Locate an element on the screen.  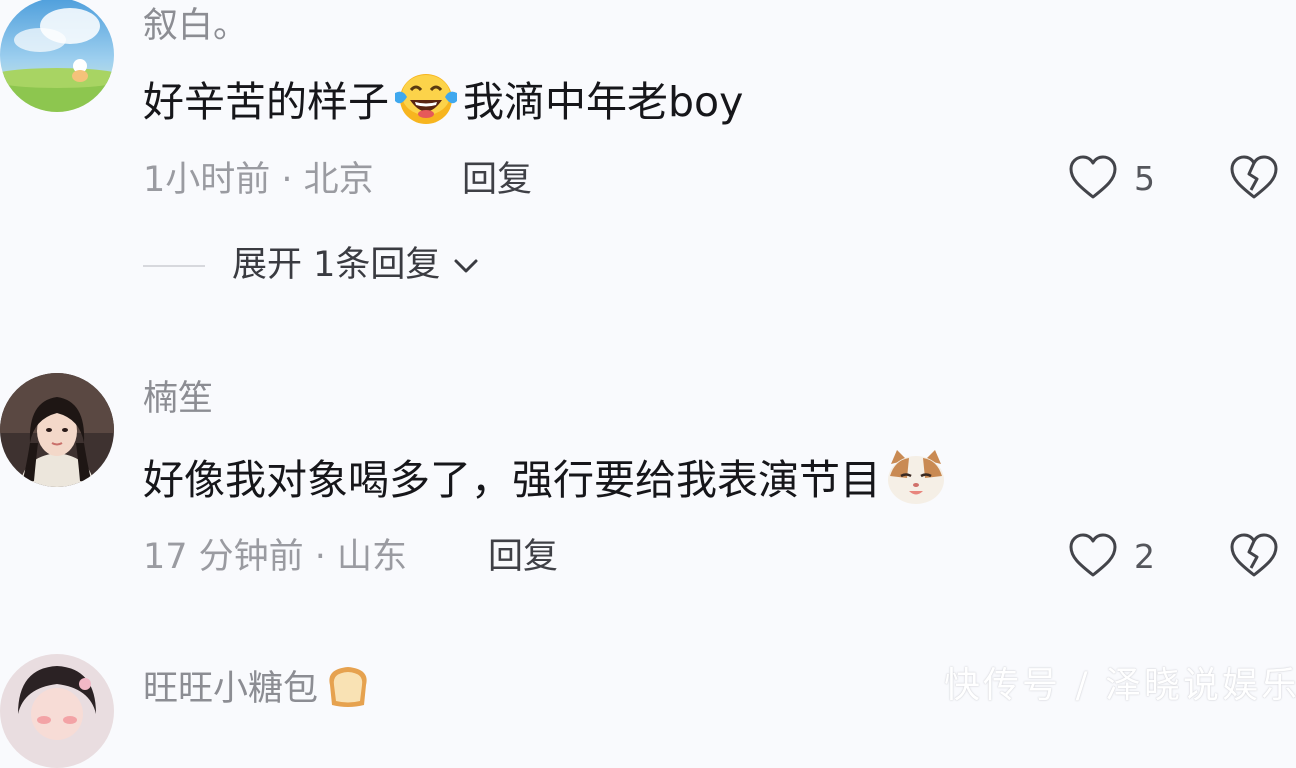
comment-text-part: 好辛苦的样子 is located at coordinates (266, 101).